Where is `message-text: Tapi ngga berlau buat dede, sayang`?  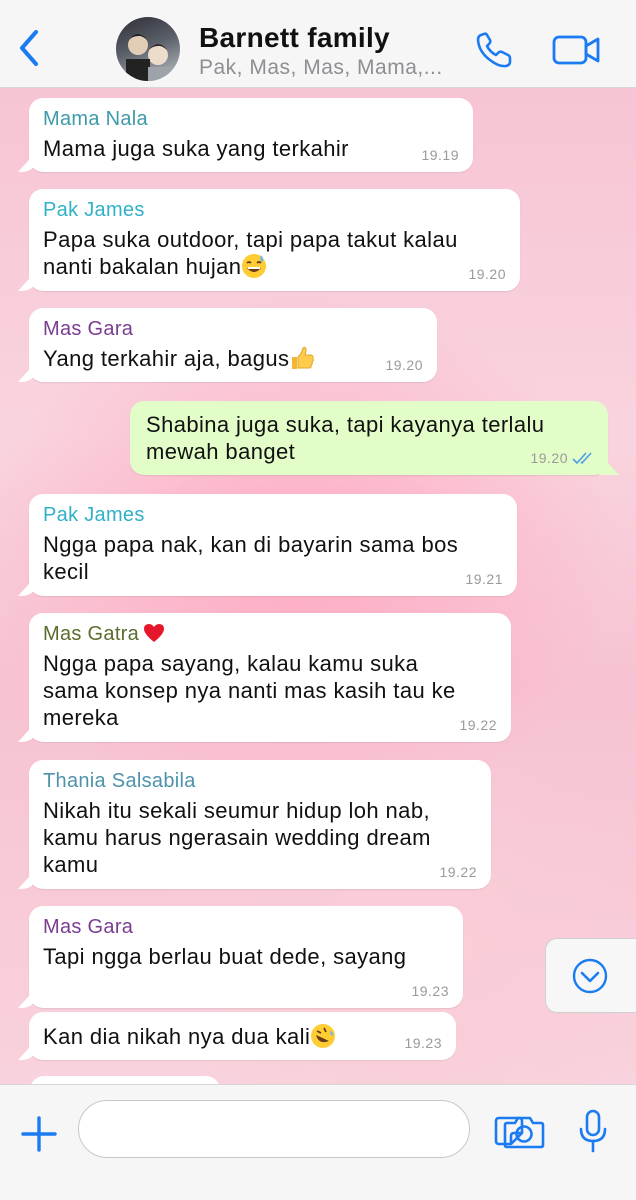 message-text: Tapi ngga berlau buat dede, sayang is located at coordinates (225, 956).